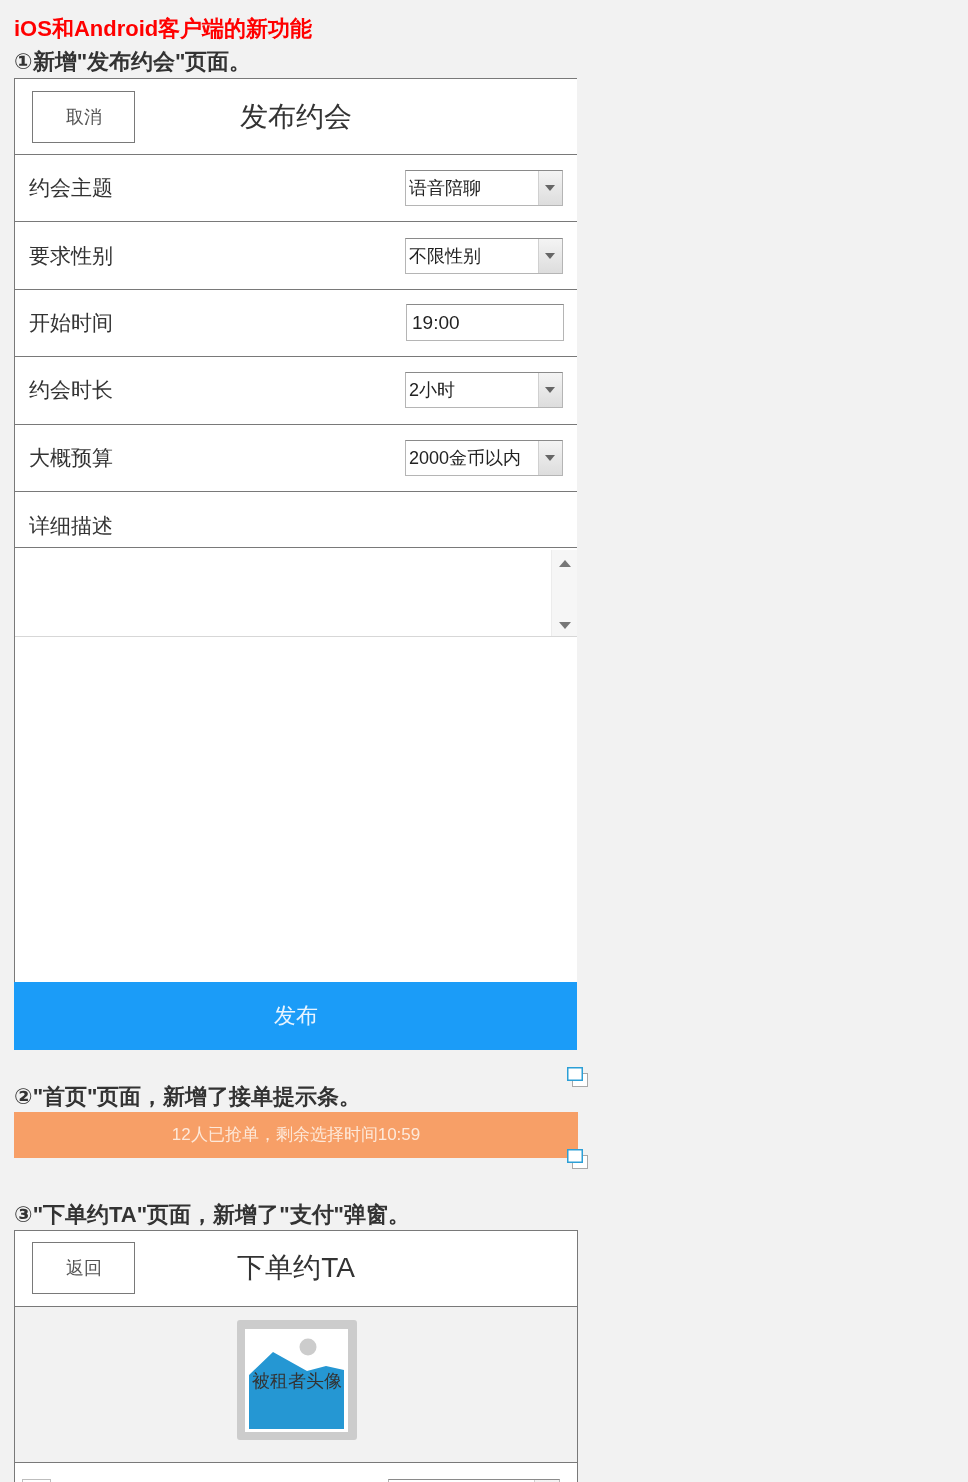 Image resolution: width=968 pixels, height=1482 pixels. I want to click on dropdown: 2小时, so click(484, 390).